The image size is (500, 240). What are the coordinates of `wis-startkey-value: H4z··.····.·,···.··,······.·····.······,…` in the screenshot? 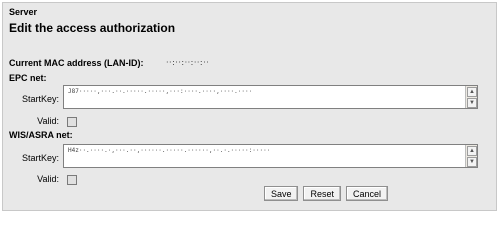 It's located at (169, 150).